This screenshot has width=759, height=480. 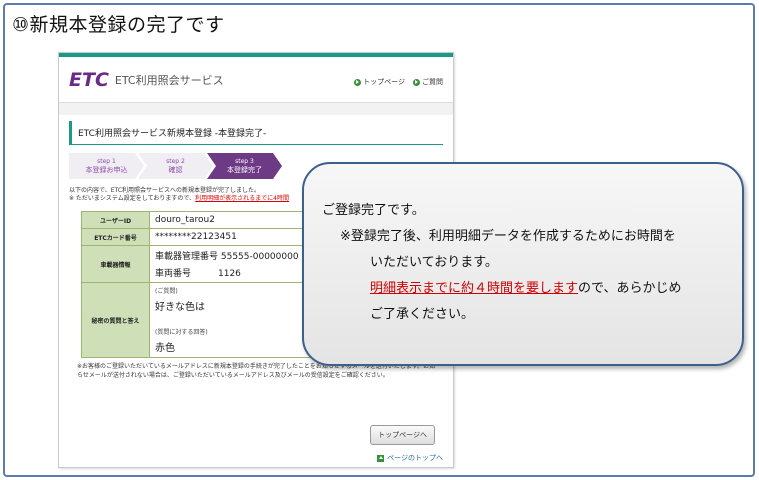 I want to click on step-2-num: step 2, so click(x=175, y=161).